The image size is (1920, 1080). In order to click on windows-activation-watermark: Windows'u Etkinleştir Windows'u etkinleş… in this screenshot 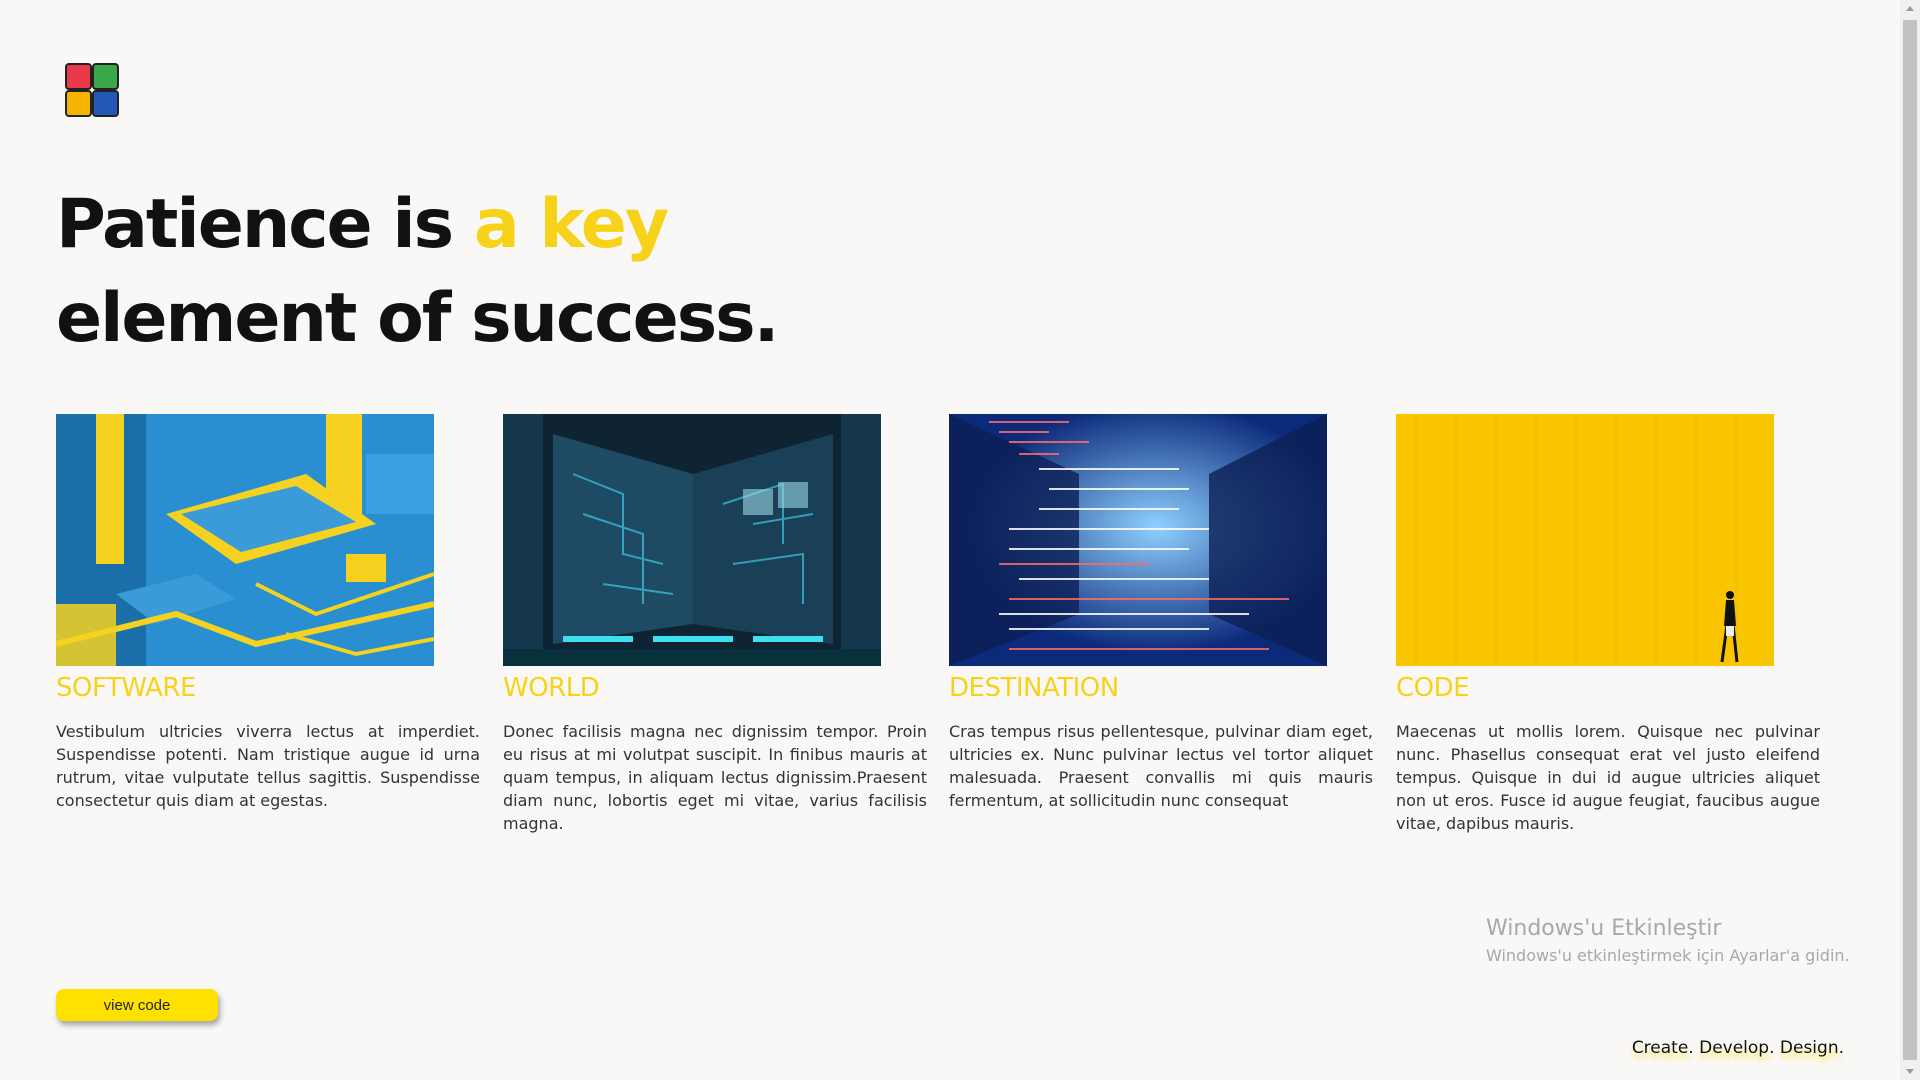, I will do `click(1668, 941)`.